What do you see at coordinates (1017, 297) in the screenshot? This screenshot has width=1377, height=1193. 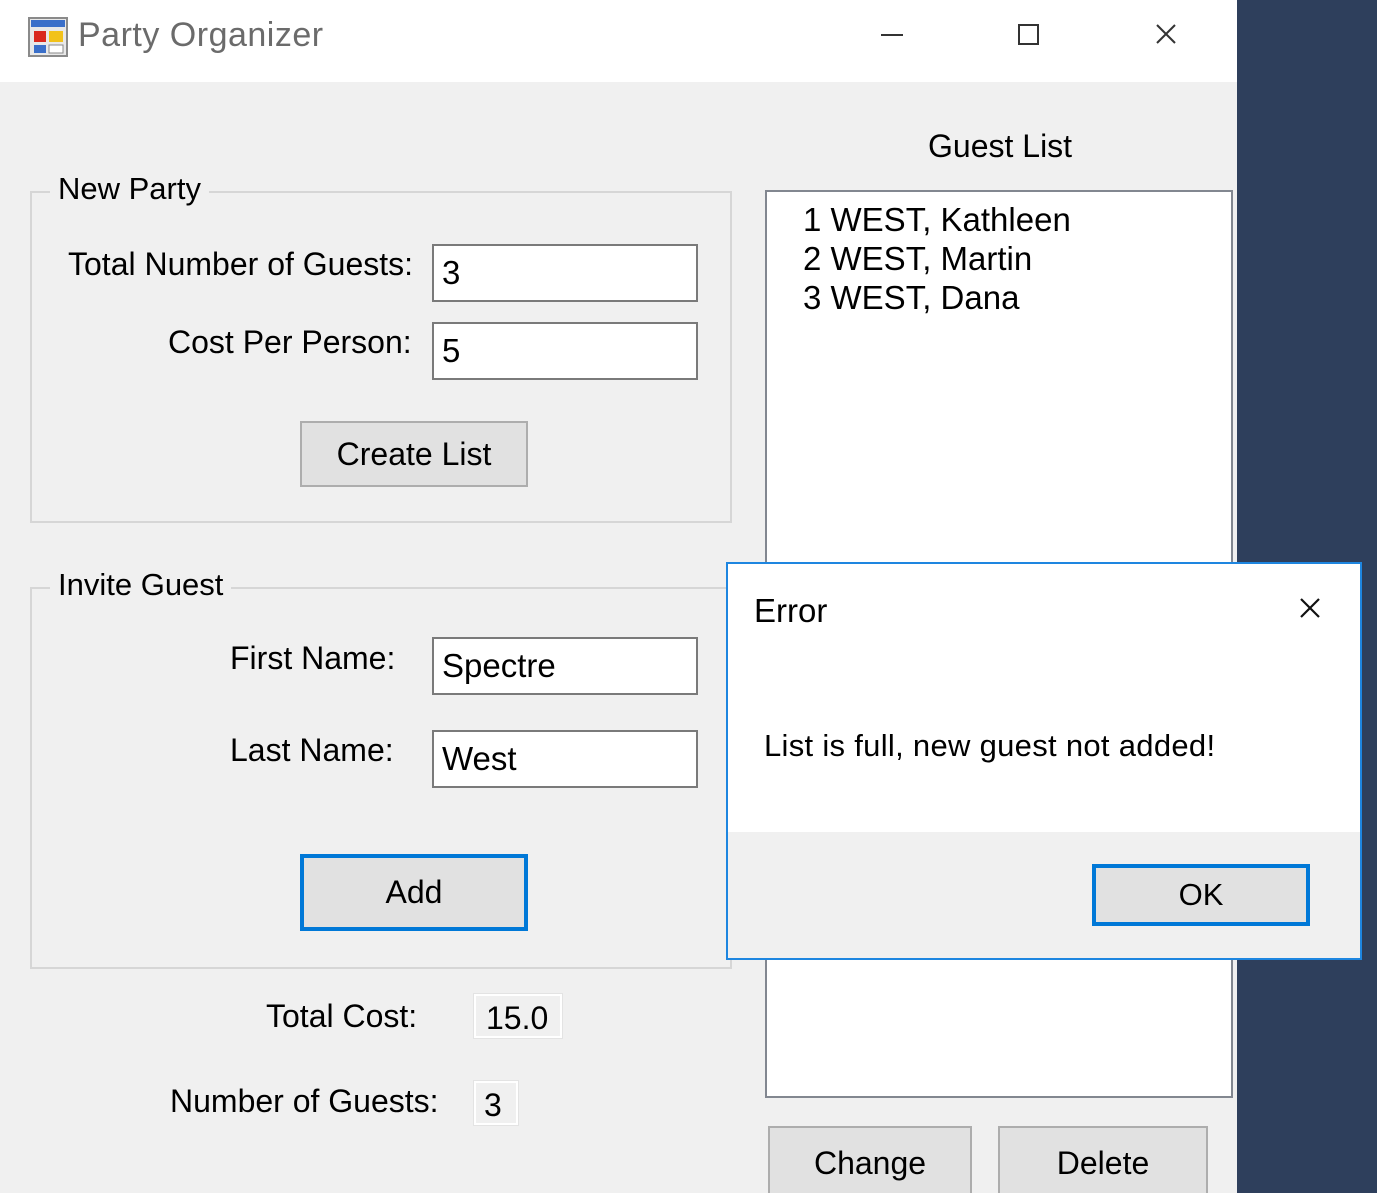 I see `list-item: 3 WEST, Dana` at bounding box center [1017, 297].